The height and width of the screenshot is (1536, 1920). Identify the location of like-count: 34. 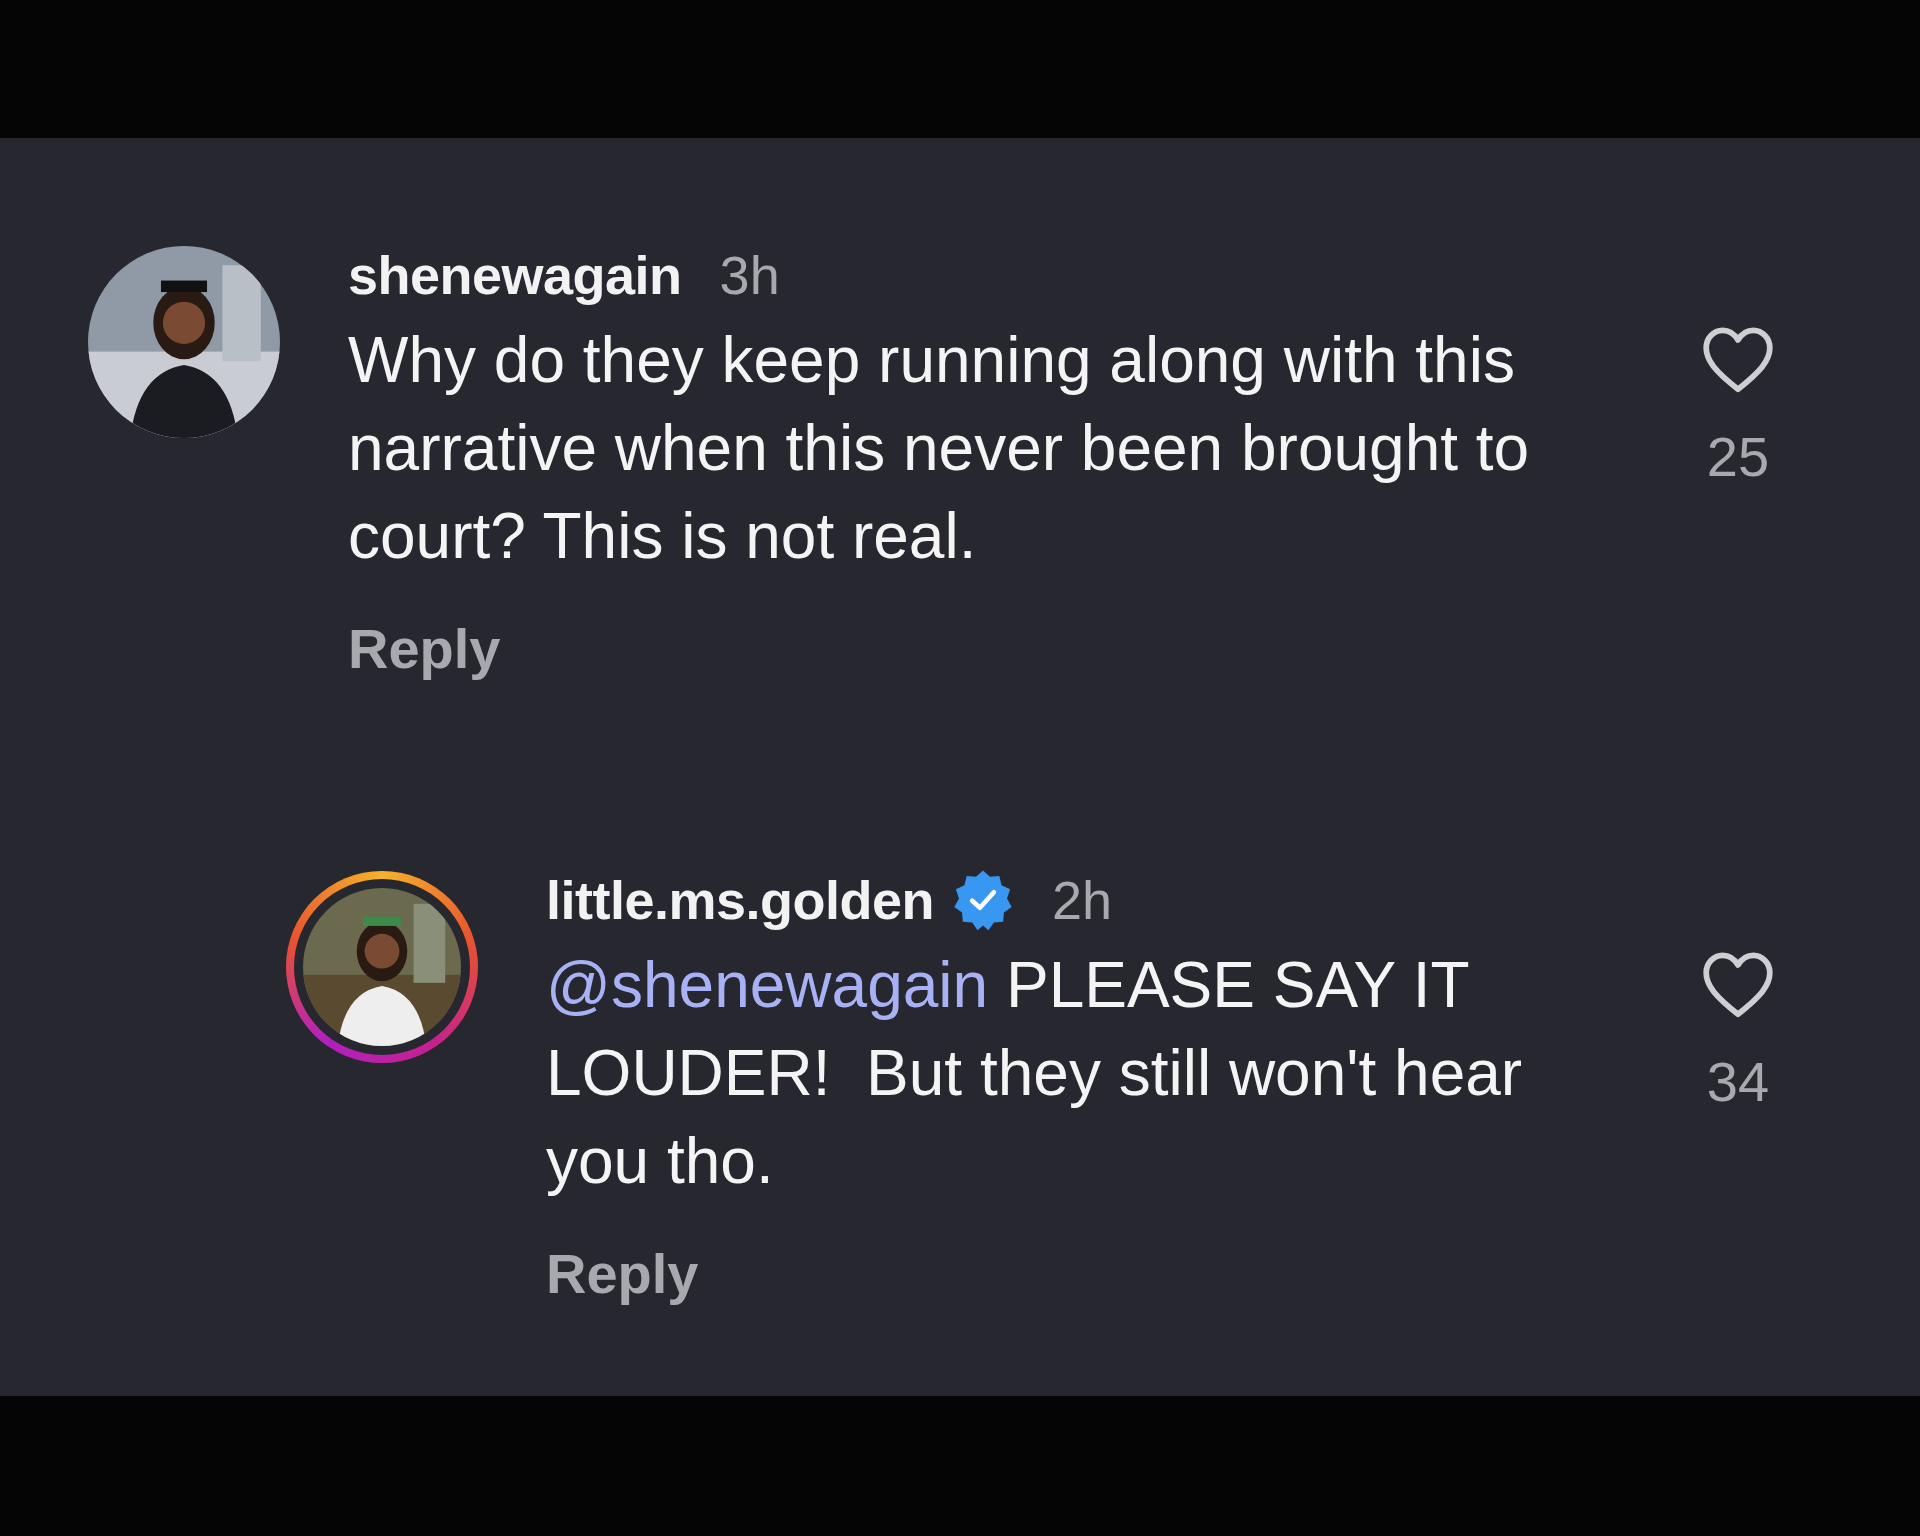
(1738, 1081).